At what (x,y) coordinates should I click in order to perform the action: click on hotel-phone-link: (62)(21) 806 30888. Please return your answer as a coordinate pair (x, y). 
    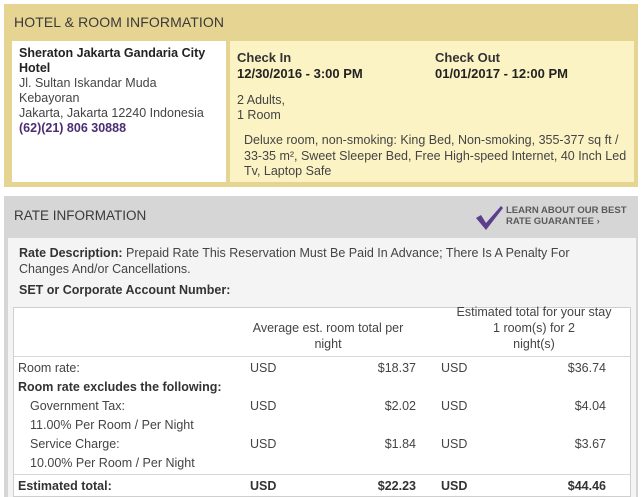
    Looking at the image, I should click on (119, 128).